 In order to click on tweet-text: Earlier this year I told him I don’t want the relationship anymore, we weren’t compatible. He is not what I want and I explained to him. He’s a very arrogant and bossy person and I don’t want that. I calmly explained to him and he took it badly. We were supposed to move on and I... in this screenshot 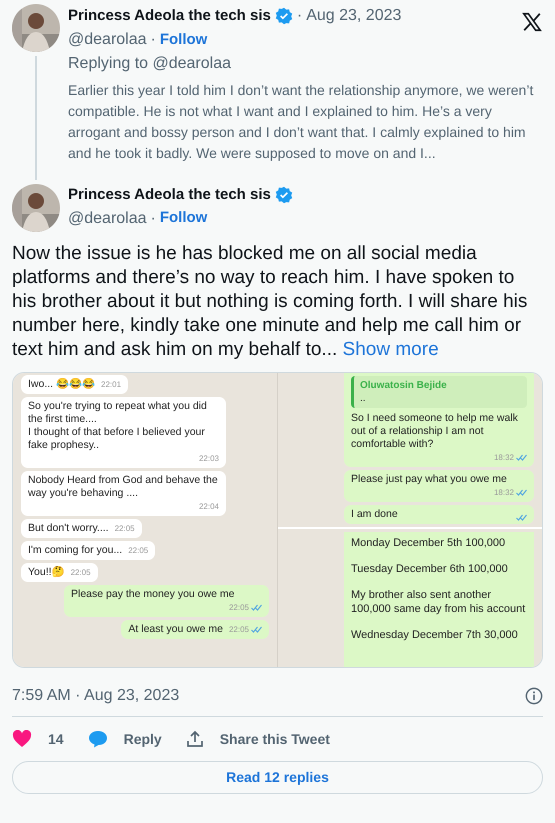, I will do `click(301, 122)`.